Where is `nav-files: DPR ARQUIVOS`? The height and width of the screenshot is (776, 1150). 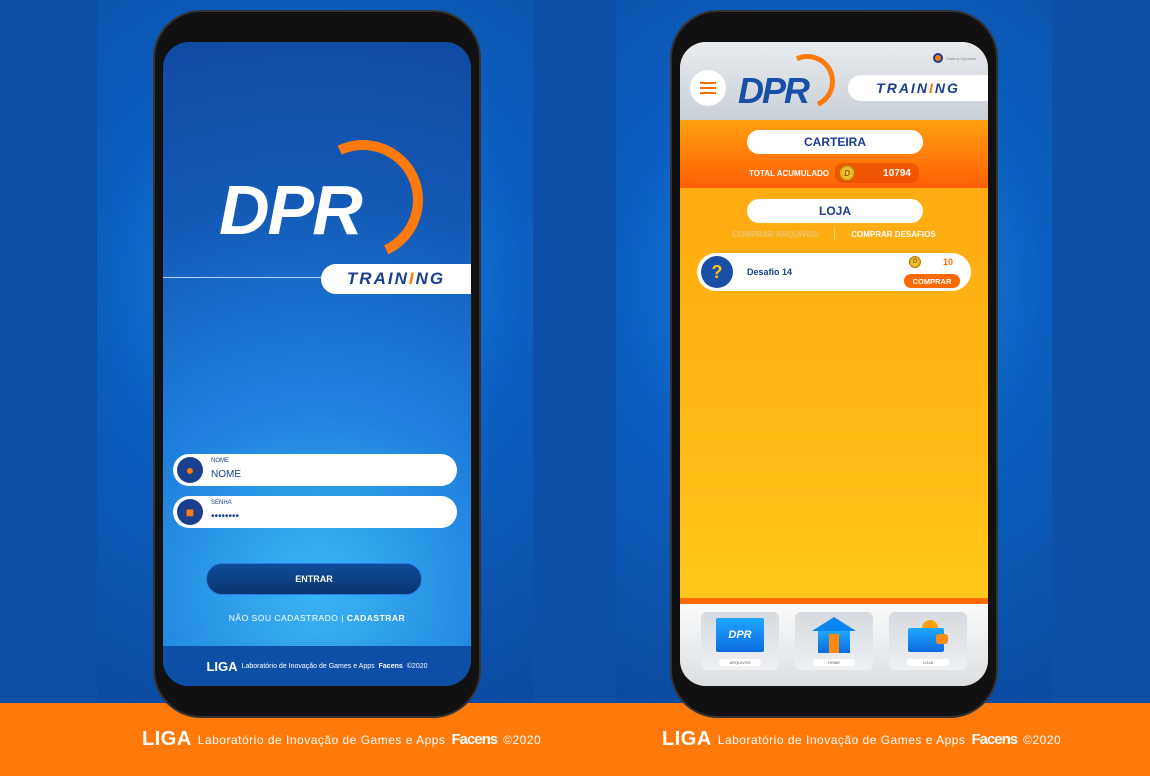 nav-files: DPR ARQUIVOS is located at coordinates (740, 641).